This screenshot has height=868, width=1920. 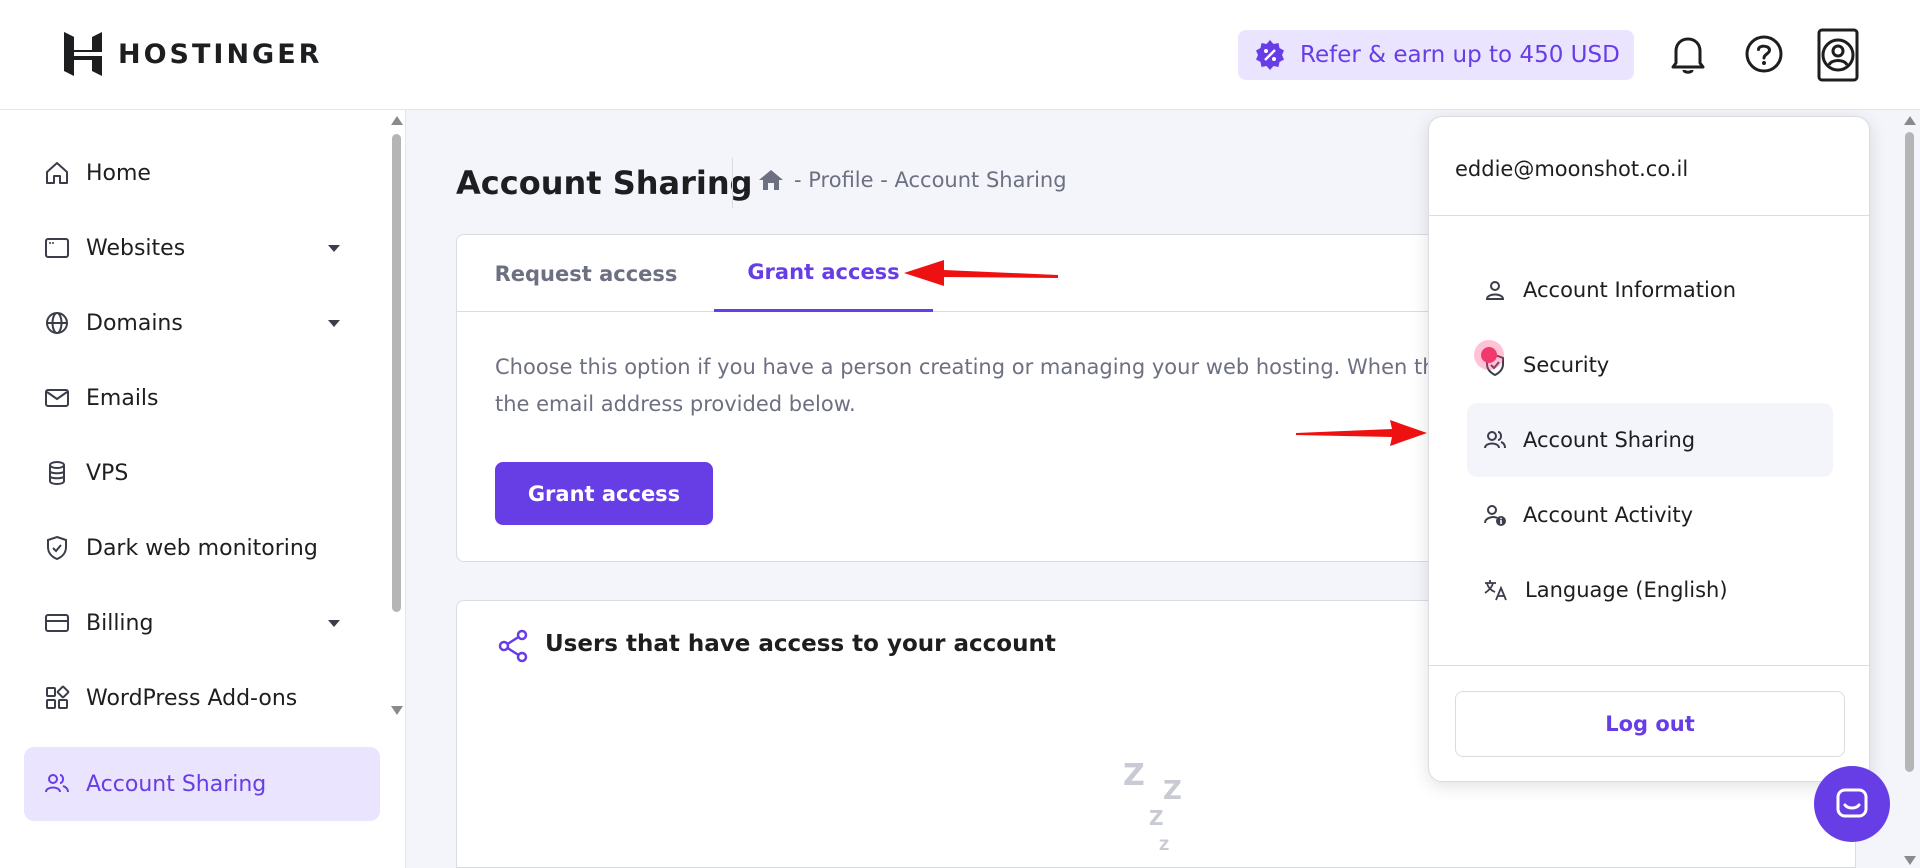 What do you see at coordinates (202, 398) in the screenshot?
I see `sidebar-item-emails: Emails` at bounding box center [202, 398].